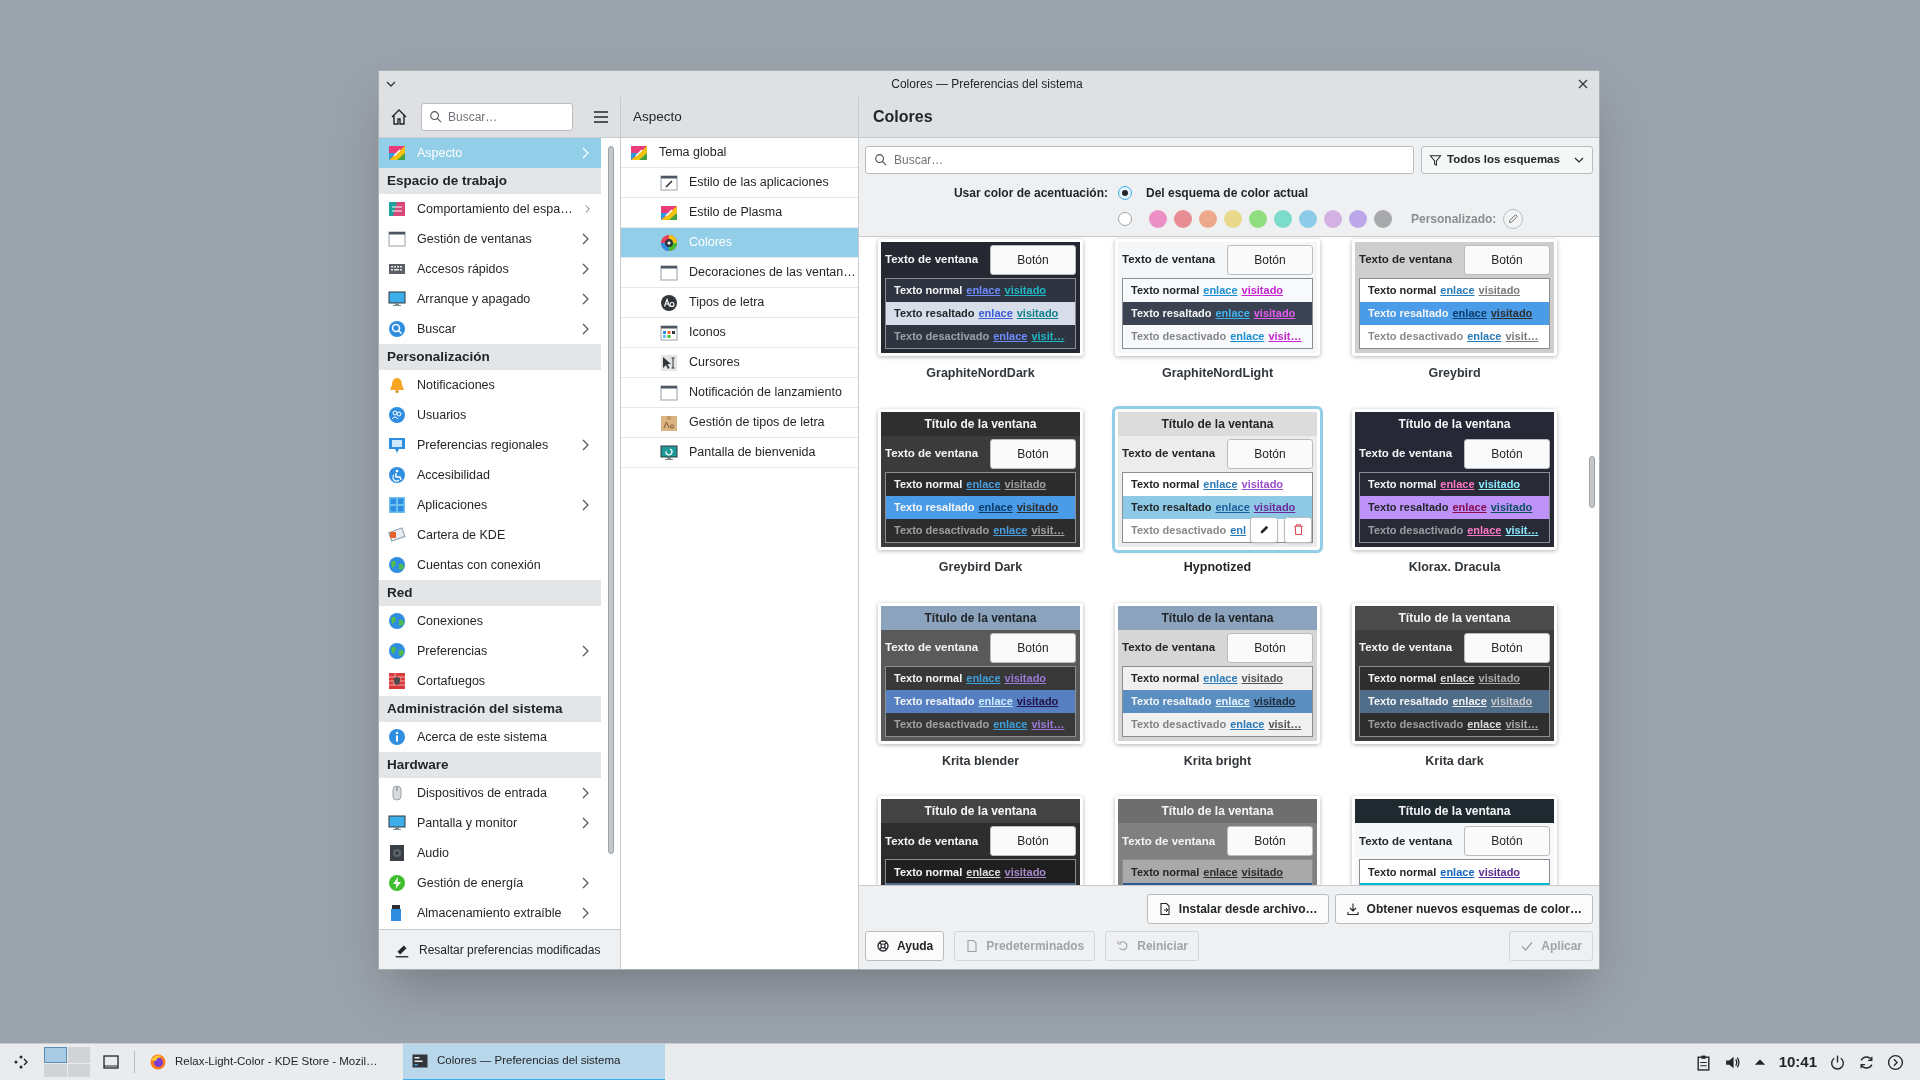  Describe the element at coordinates (111, 1062) in the screenshot. I see `show-desktop-icon` at that location.